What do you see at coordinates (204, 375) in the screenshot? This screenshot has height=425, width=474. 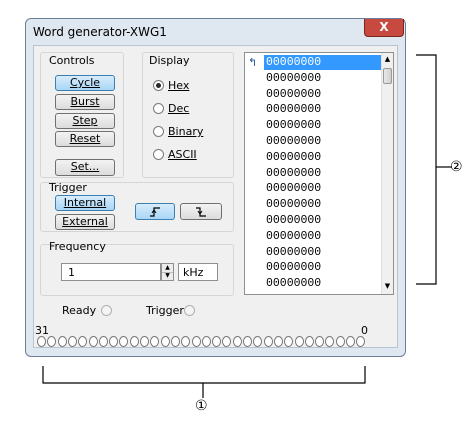 I see `bits-brace` at bounding box center [204, 375].